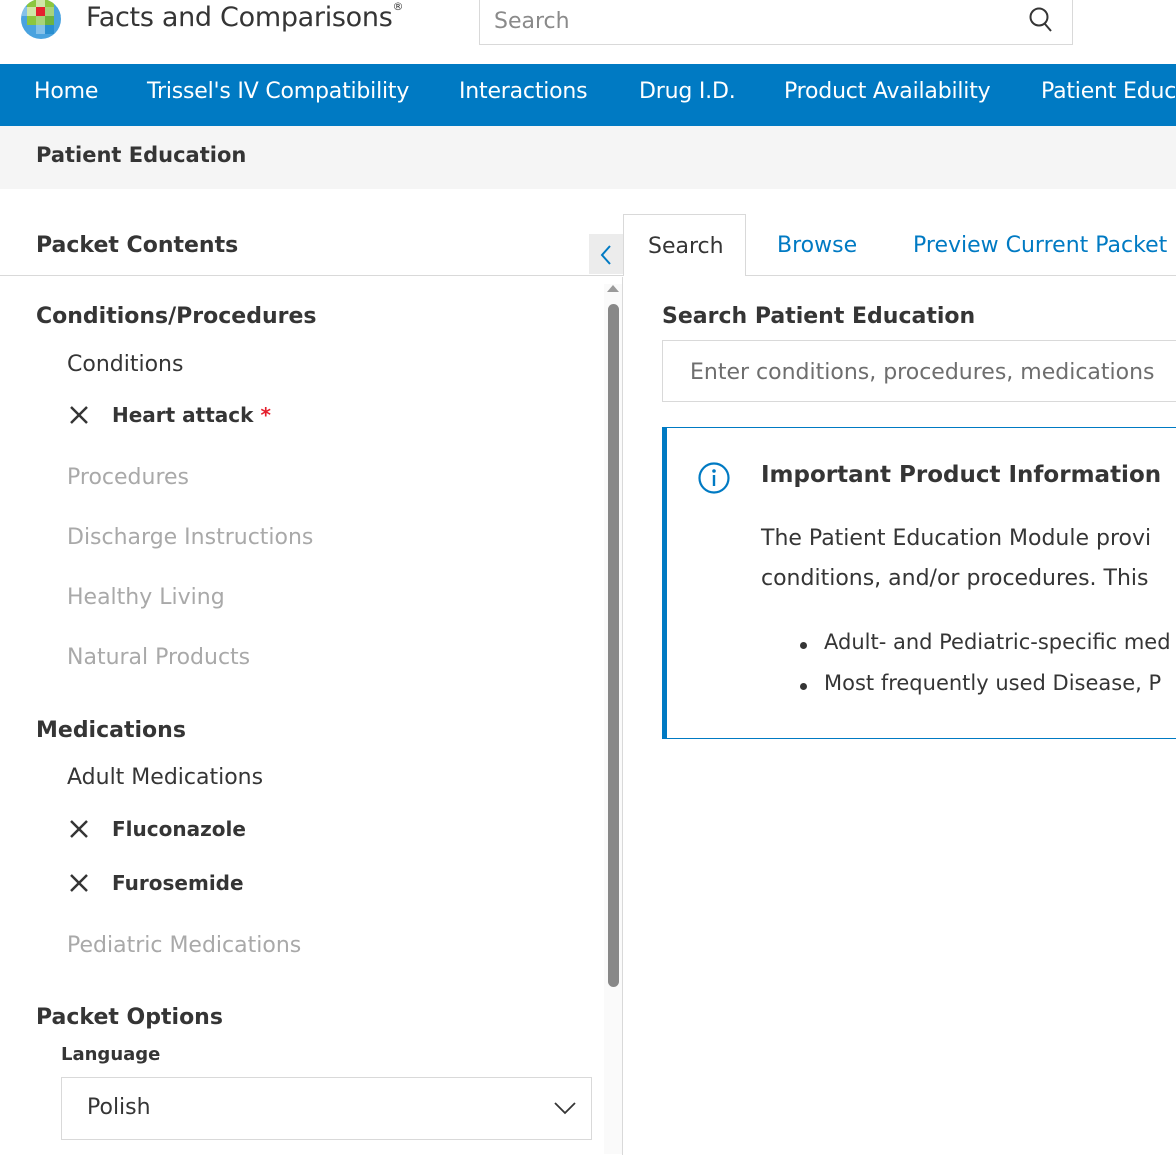 This screenshot has width=1176, height=1155. Describe the element at coordinates (816, 245) in the screenshot. I see `tab-browse: Browse` at that location.